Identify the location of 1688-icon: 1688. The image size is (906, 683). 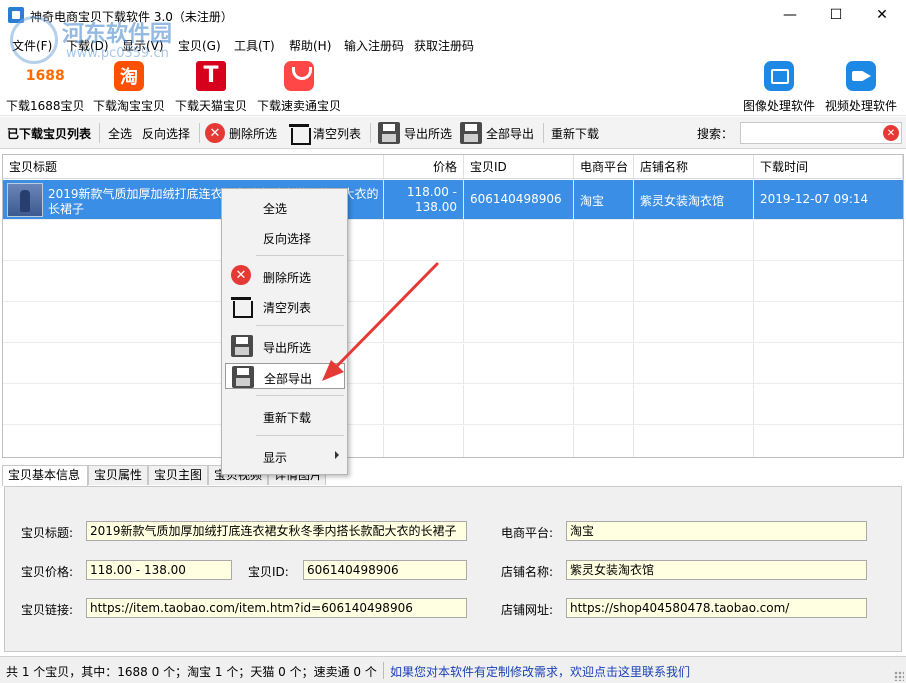
(45, 75).